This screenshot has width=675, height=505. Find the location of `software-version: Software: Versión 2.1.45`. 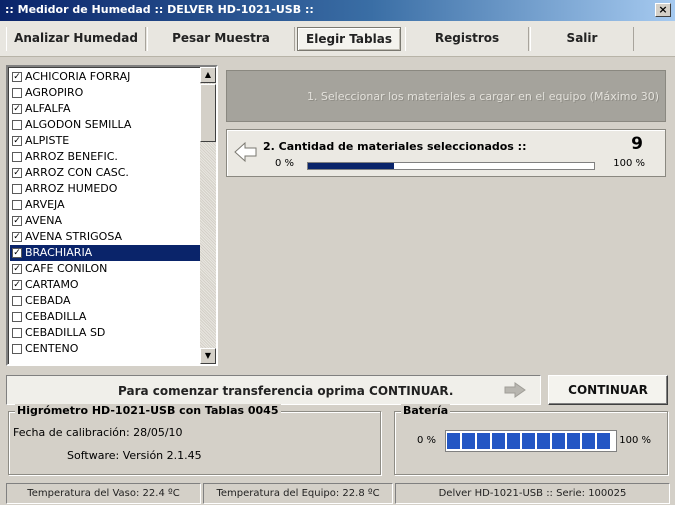

software-version: Software: Versión 2.1.45 is located at coordinates (134, 455).